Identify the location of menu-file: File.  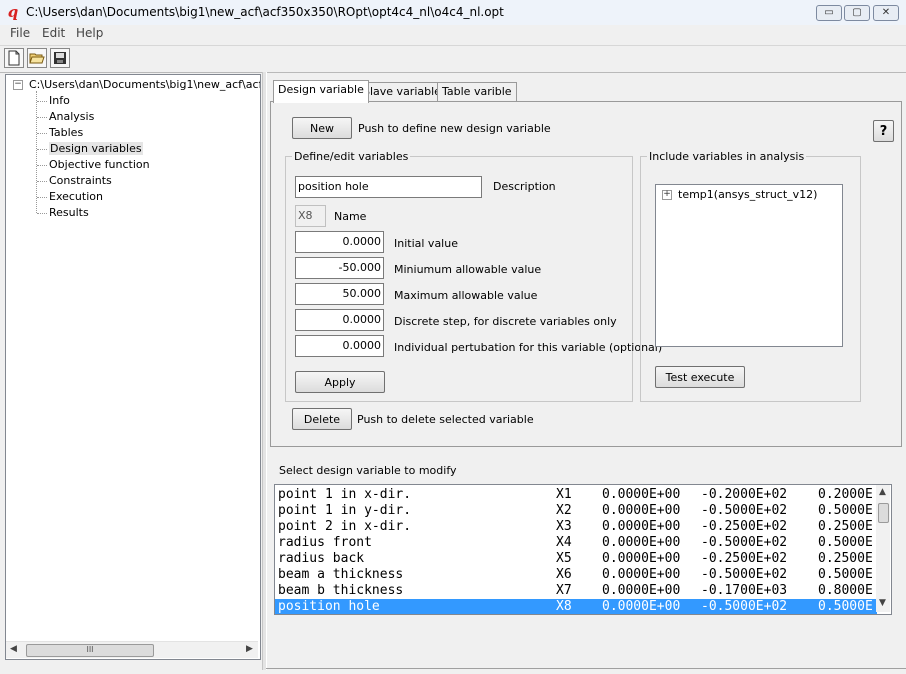
(20, 33).